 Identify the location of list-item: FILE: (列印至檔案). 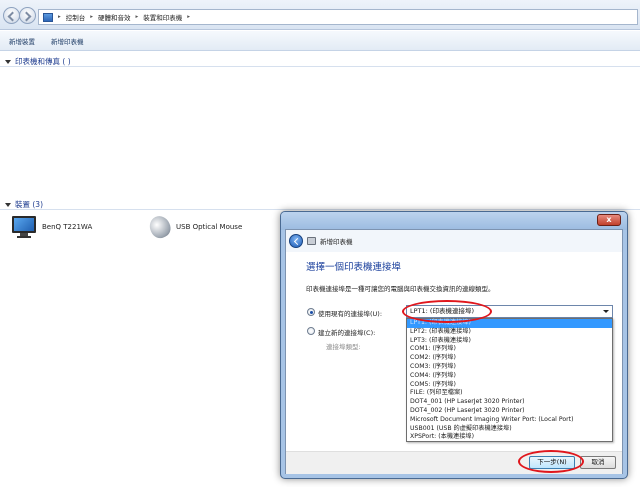
(509, 393).